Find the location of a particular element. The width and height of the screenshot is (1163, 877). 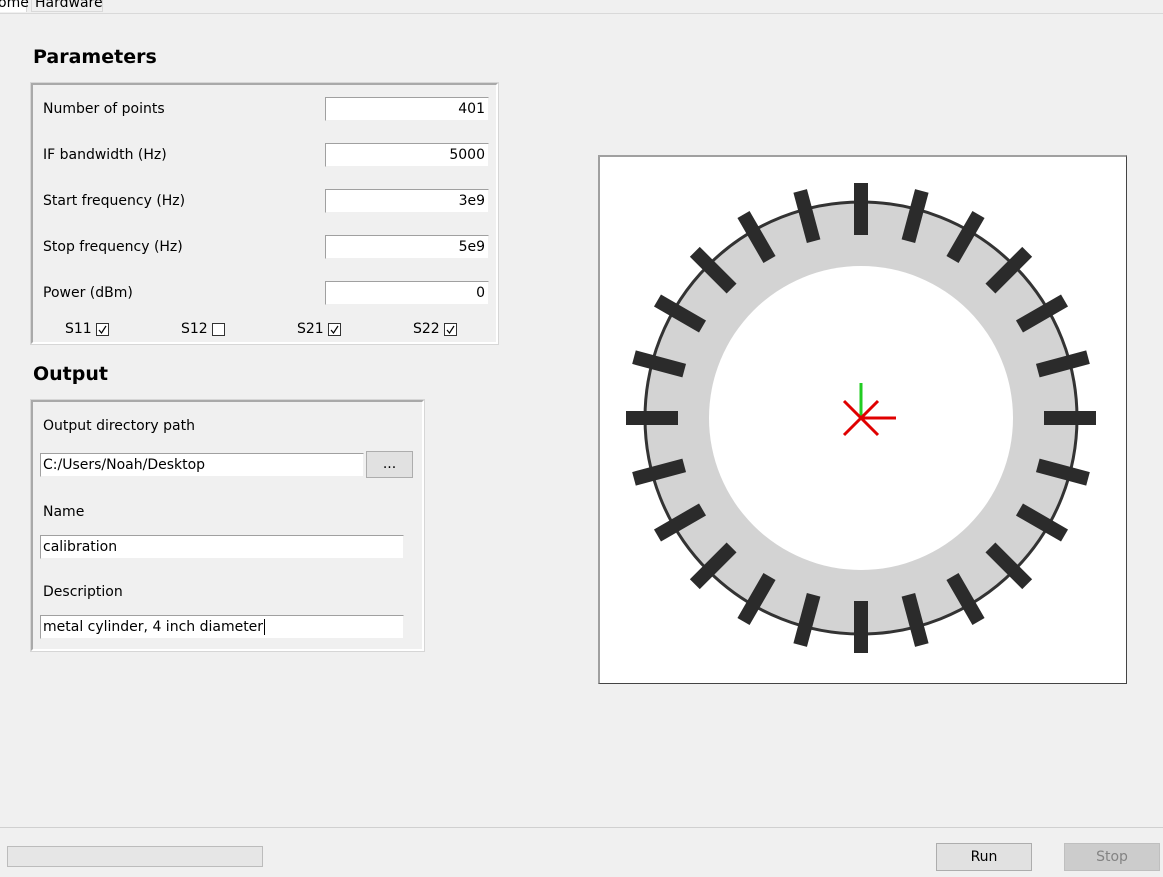

tab-home: ome is located at coordinates (14, 6).